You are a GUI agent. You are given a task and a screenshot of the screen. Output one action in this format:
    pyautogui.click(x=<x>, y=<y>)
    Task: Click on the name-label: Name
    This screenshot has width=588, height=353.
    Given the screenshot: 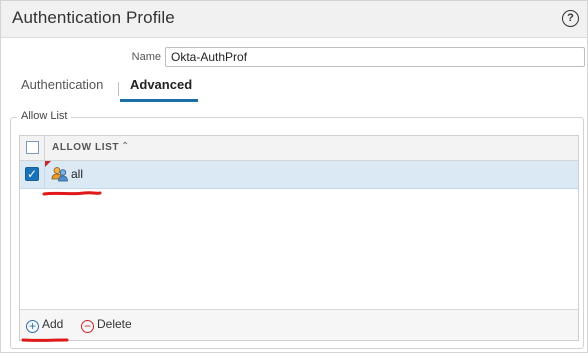 What is the action you would take?
    pyautogui.click(x=146, y=57)
    